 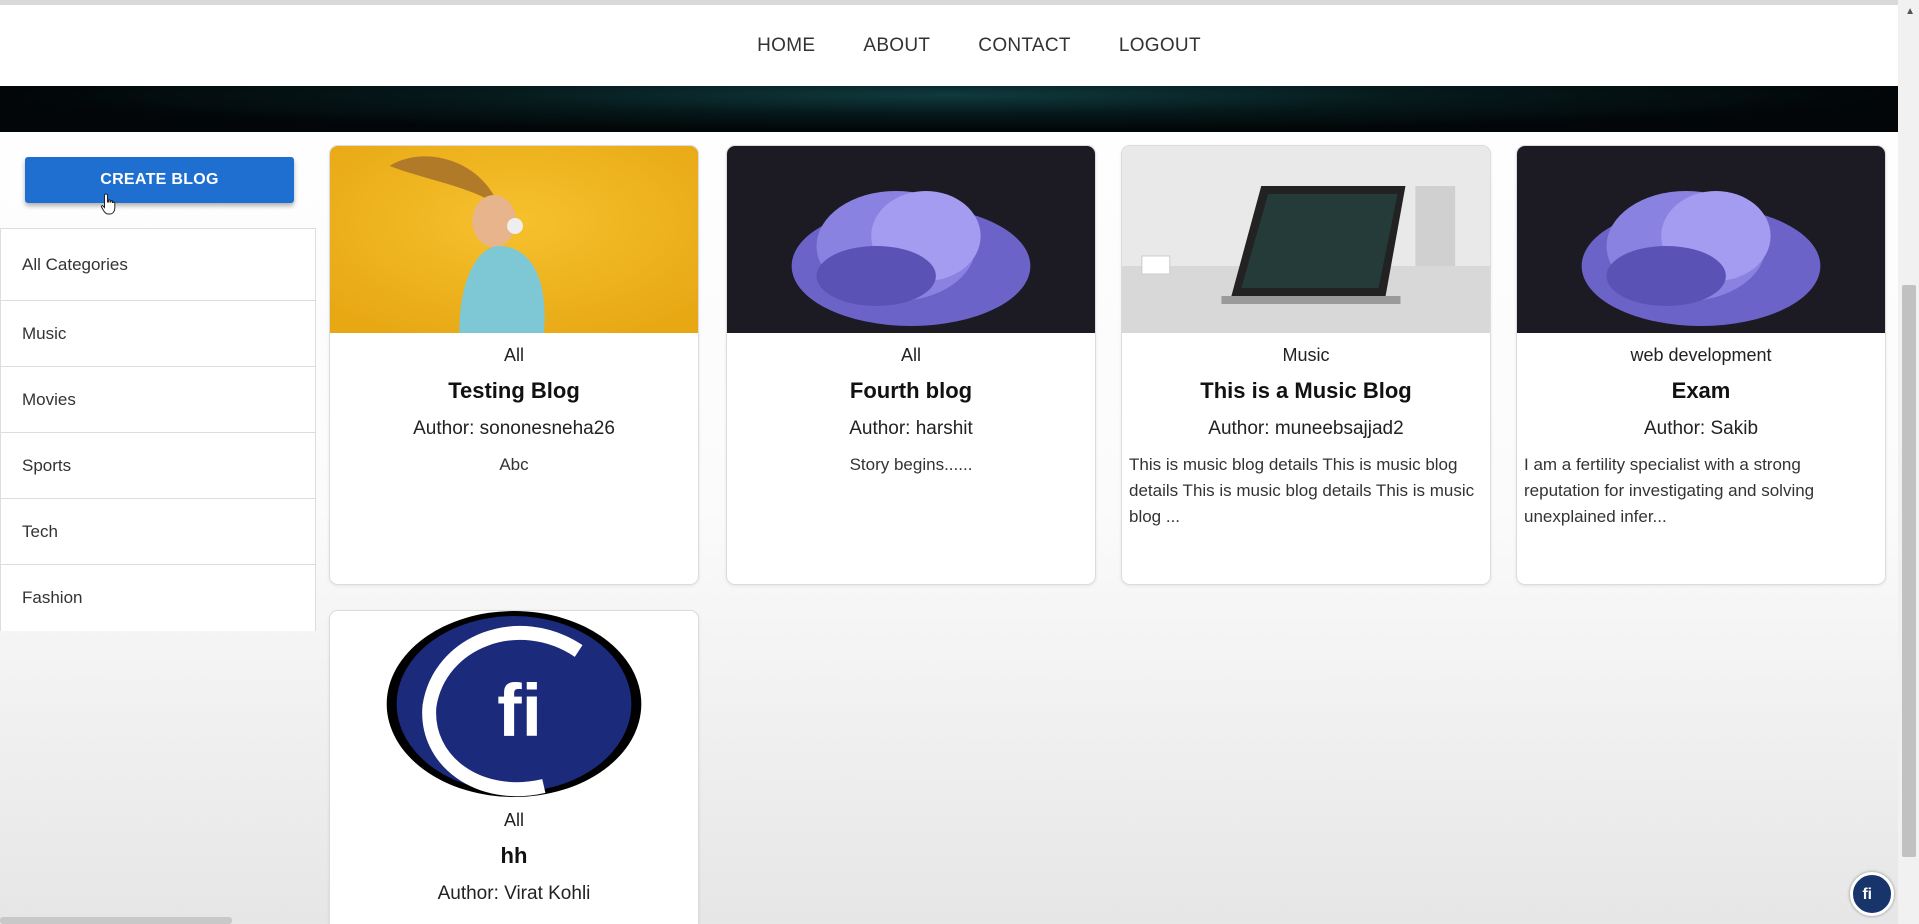 What do you see at coordinates (1910, 11) in the screenshot?
I see `scroll-up-arrow-icon: ▲` at bounding box center [1910, 11].